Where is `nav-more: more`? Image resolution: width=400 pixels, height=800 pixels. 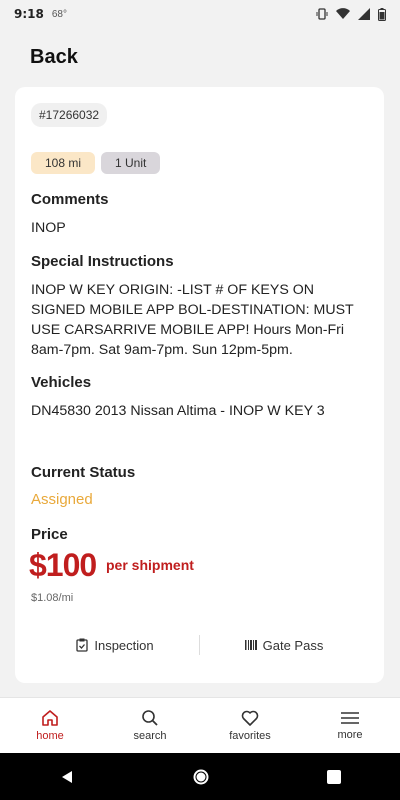
nav-more: more is located at coordinates (350, 725).